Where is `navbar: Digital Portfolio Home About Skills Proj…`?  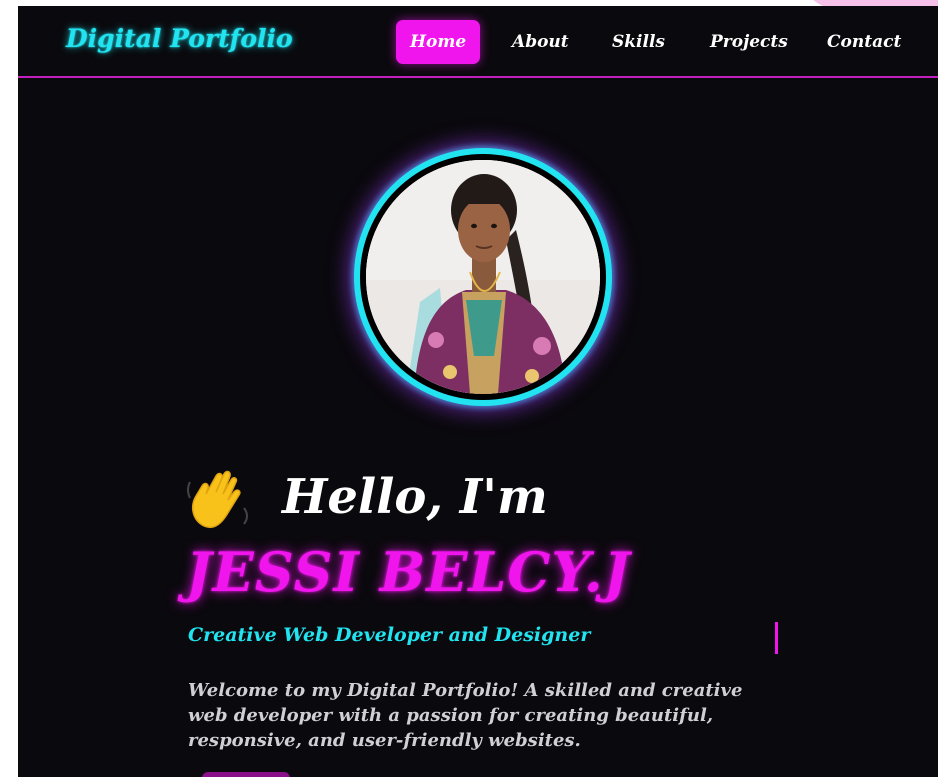
navbar: Digital Portfolio Home About Skills Proj… is located at coordinates (478, 42).